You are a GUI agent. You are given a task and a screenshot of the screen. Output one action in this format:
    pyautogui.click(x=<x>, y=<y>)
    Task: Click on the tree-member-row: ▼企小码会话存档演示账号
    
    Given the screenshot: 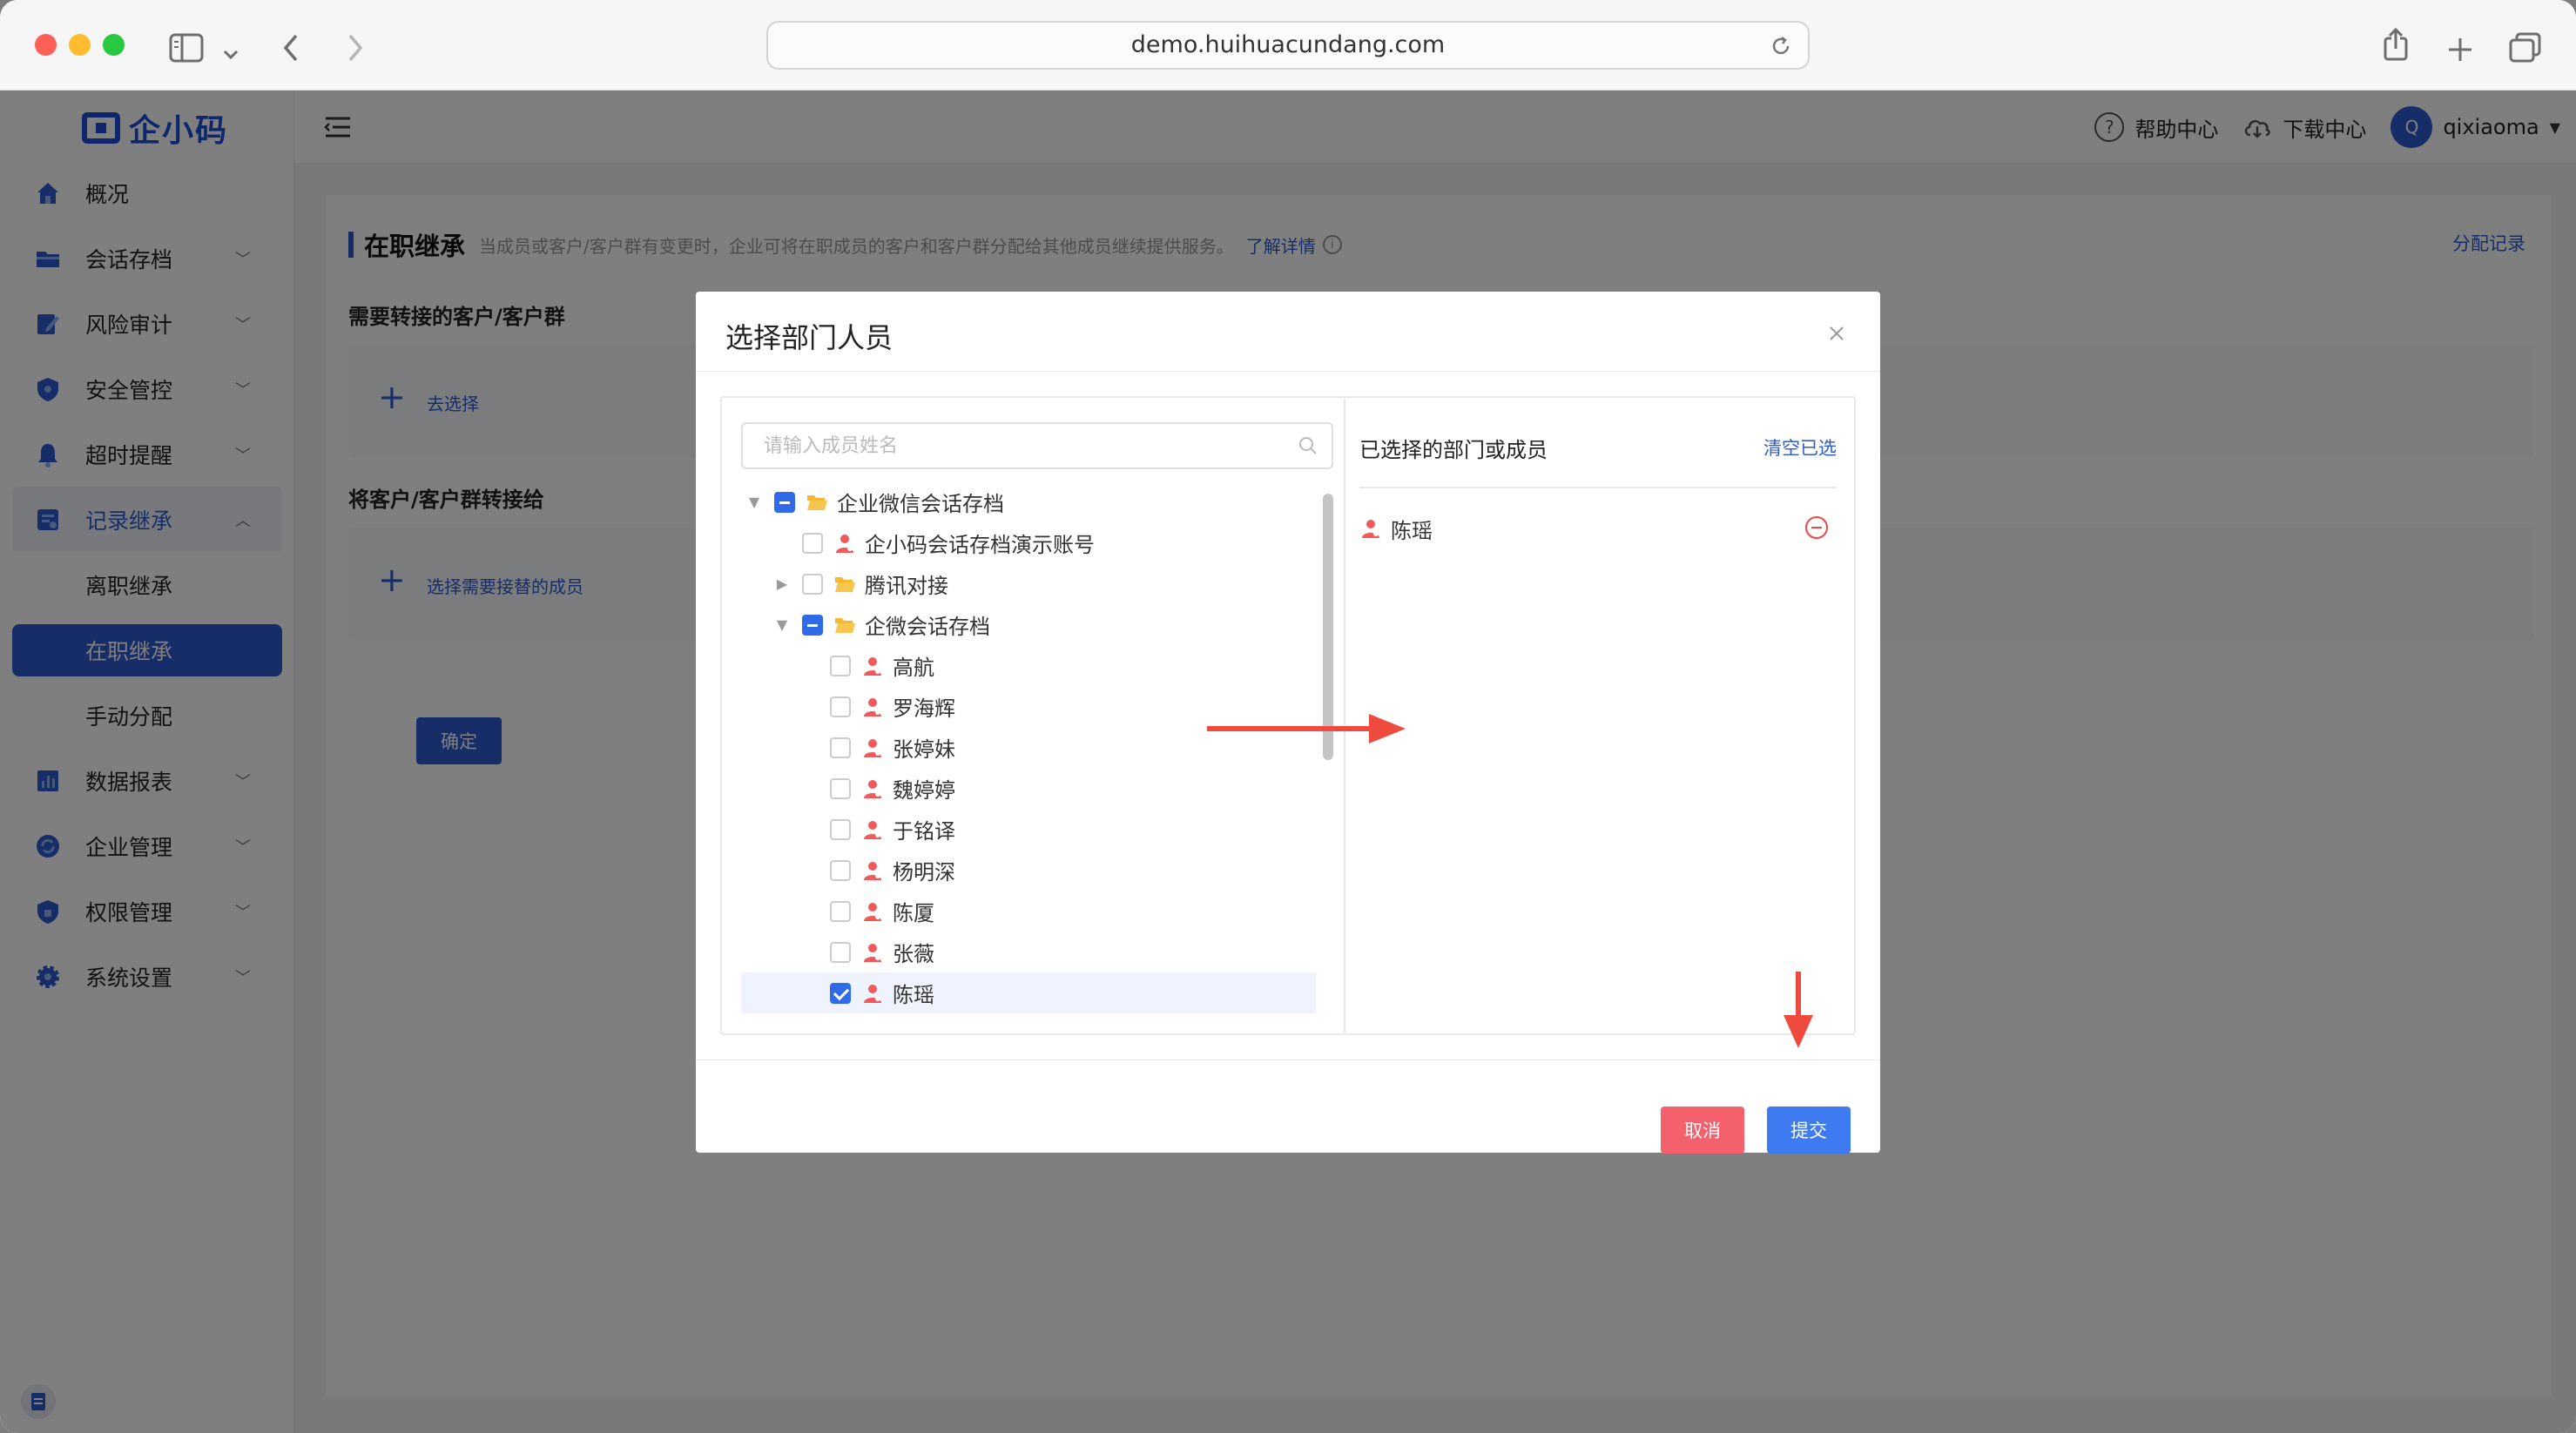 What is the action you would take?
    pyautogui.click(x=1029, y=543)
    